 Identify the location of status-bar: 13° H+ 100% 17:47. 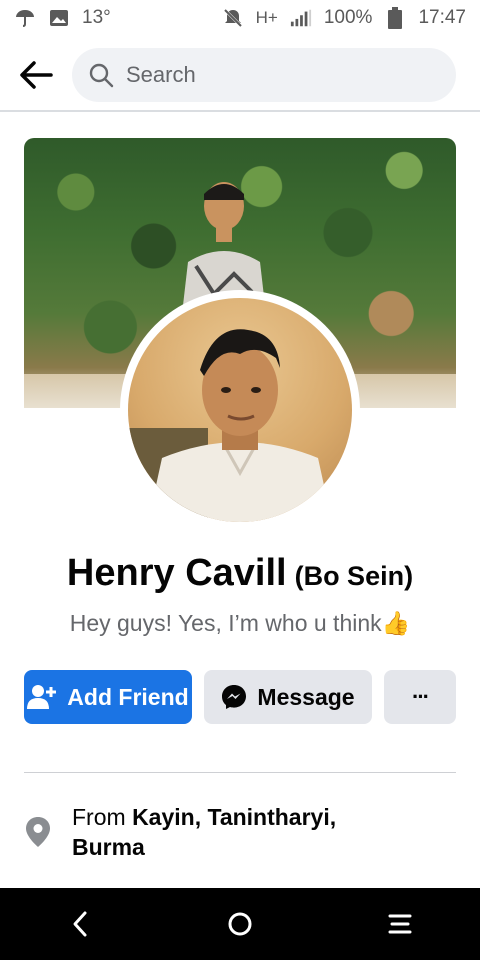
(240, 18).